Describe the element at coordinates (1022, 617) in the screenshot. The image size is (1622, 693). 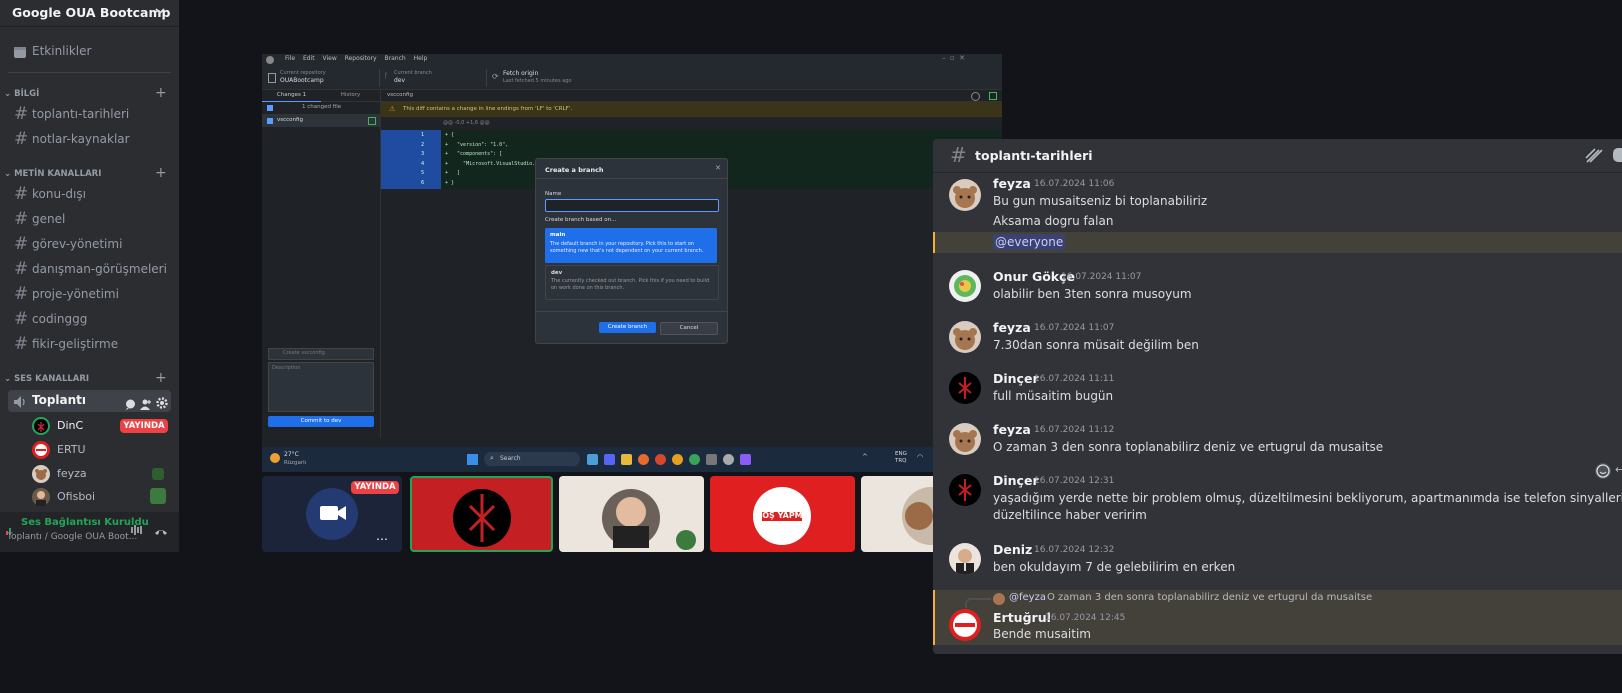
I see `message-author: Ertuğrul` at that location.